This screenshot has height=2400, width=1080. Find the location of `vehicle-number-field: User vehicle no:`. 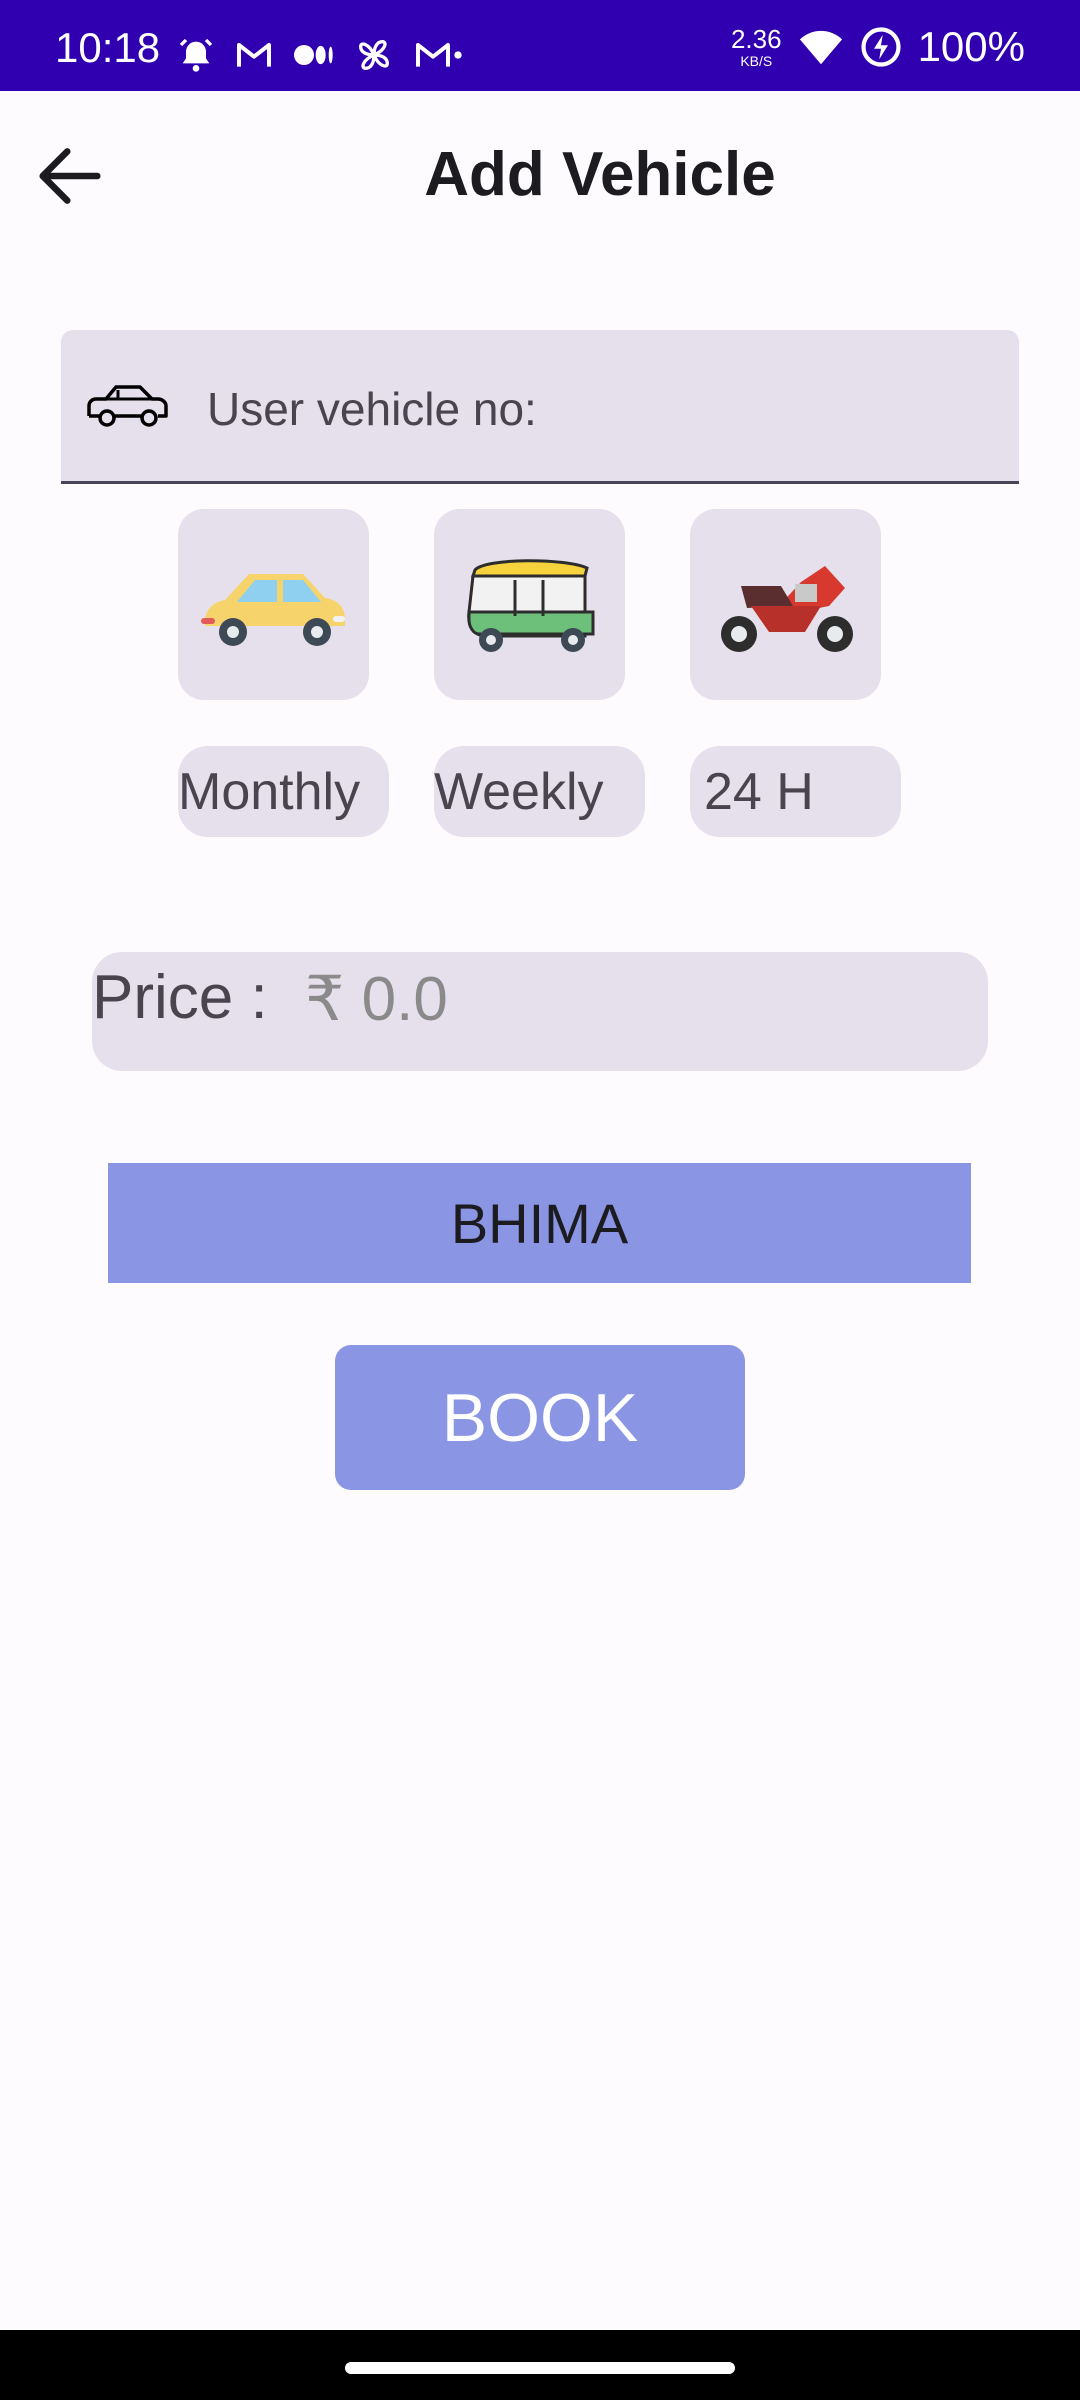

vehicle-number-field: User vehicle no: is located at coordinates (540, 407).